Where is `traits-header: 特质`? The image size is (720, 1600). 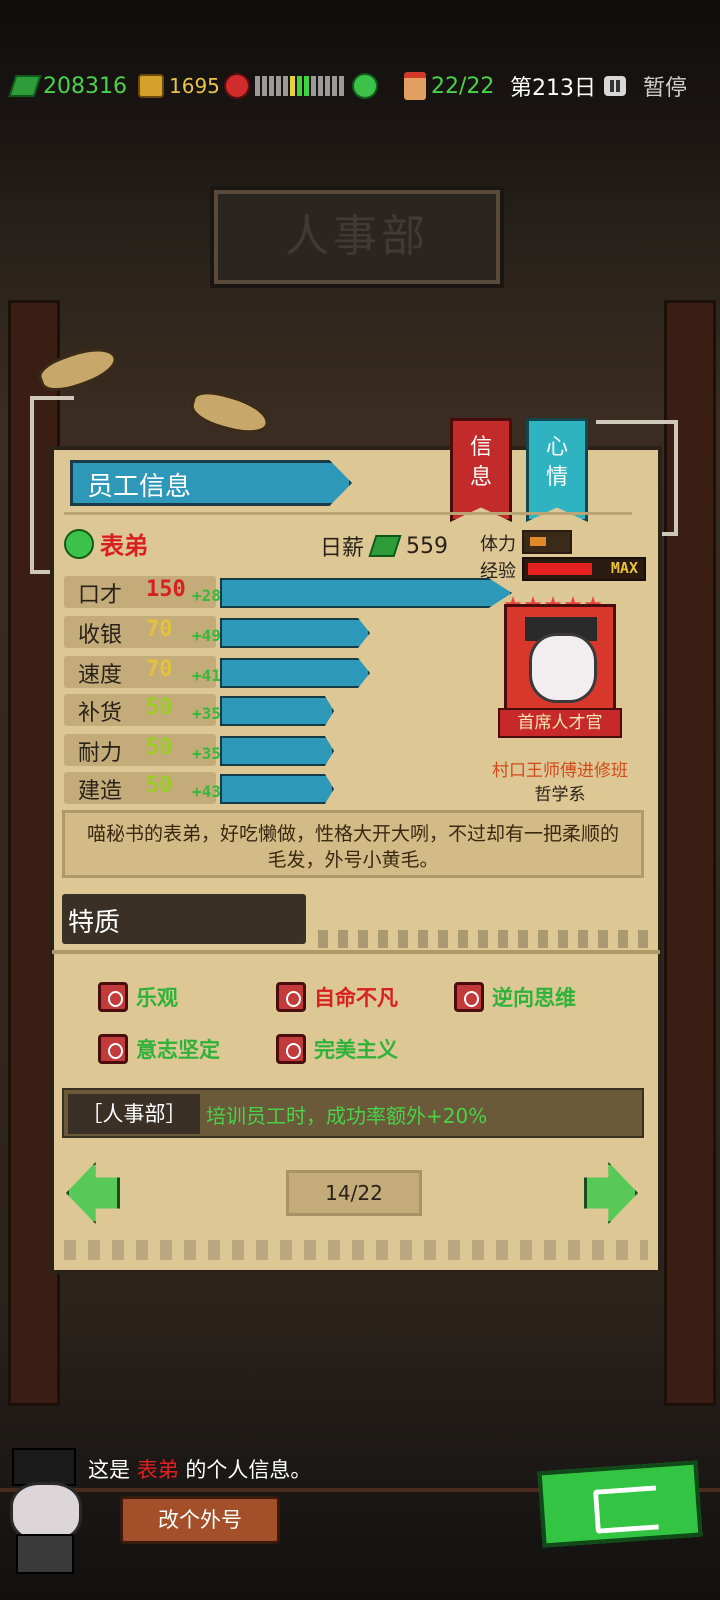 traits-header: 特质 is located at coordinates (184, 919).